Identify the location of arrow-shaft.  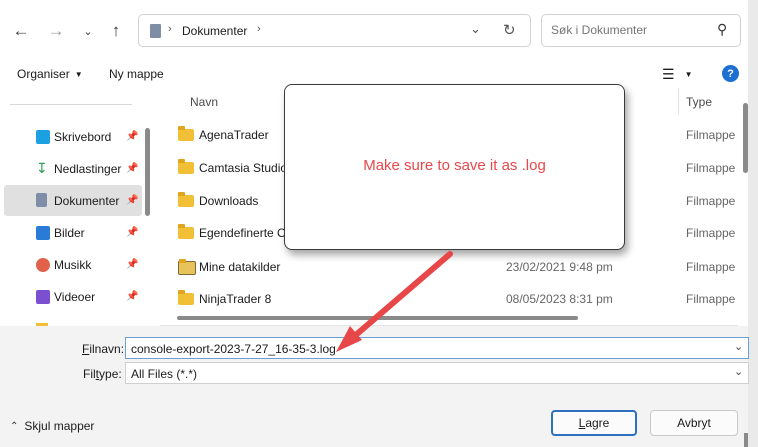
(400, 297).